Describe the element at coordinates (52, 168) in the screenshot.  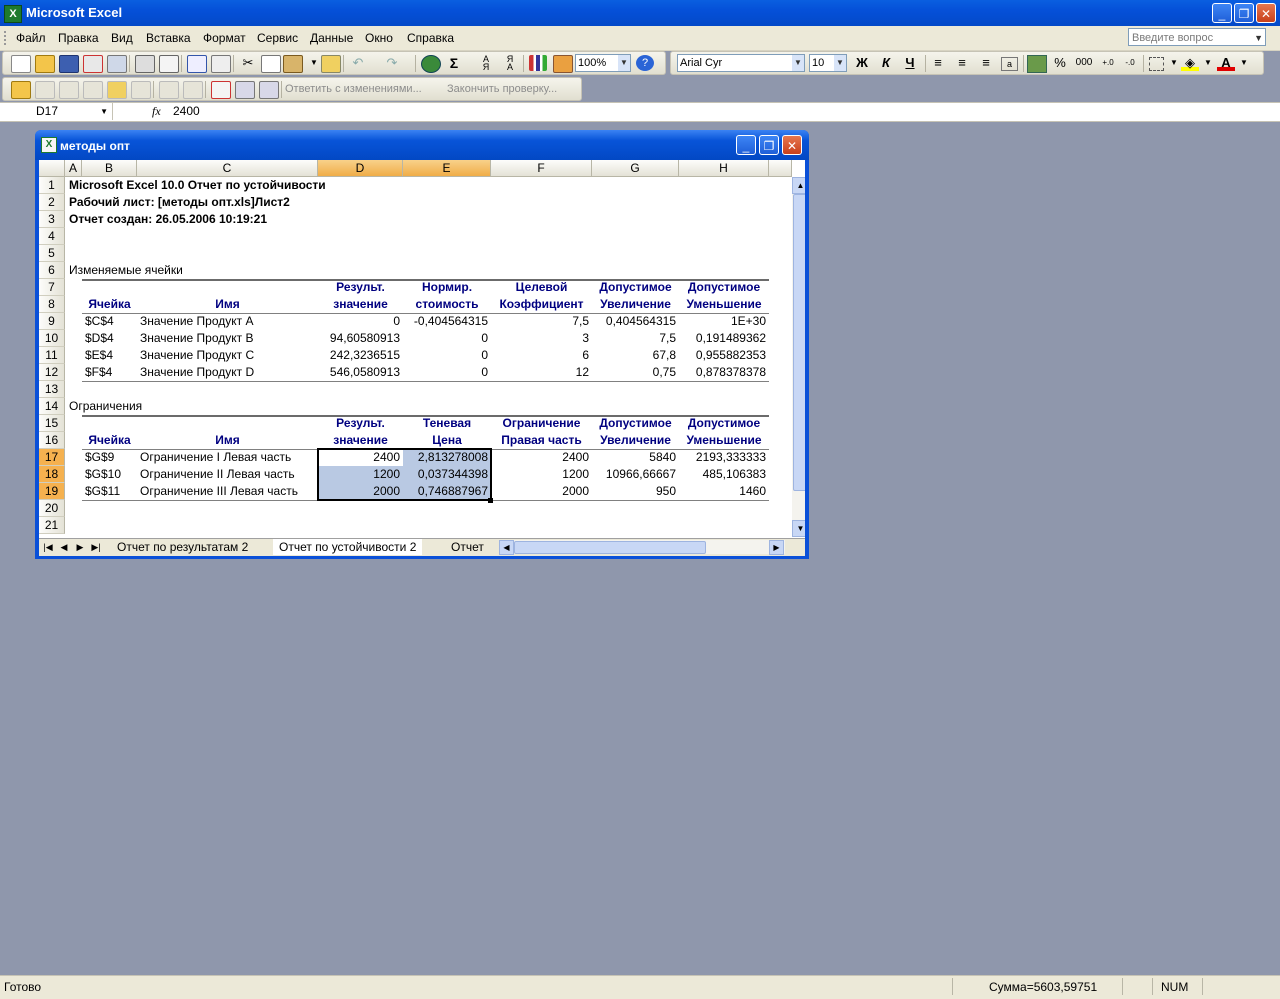
I see `select-all-corner` at that location.